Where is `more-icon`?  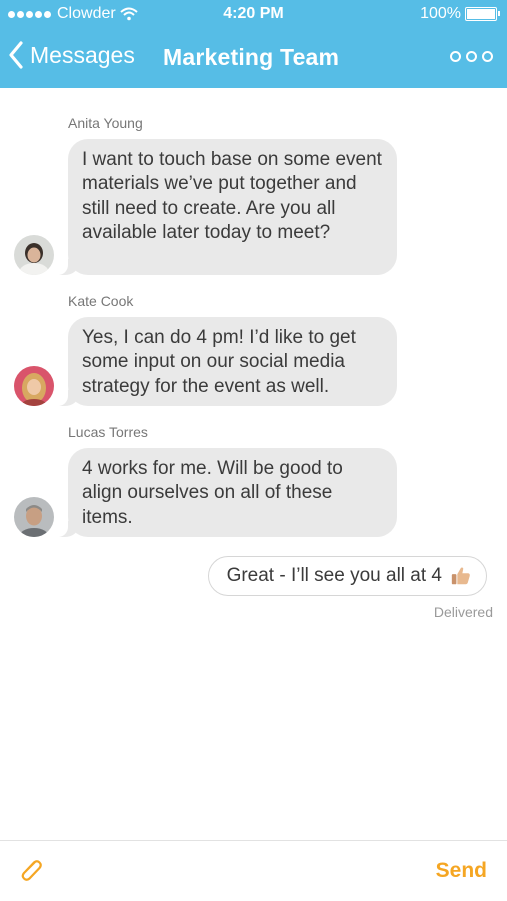 more-icon is located at coordinates (471, 56).